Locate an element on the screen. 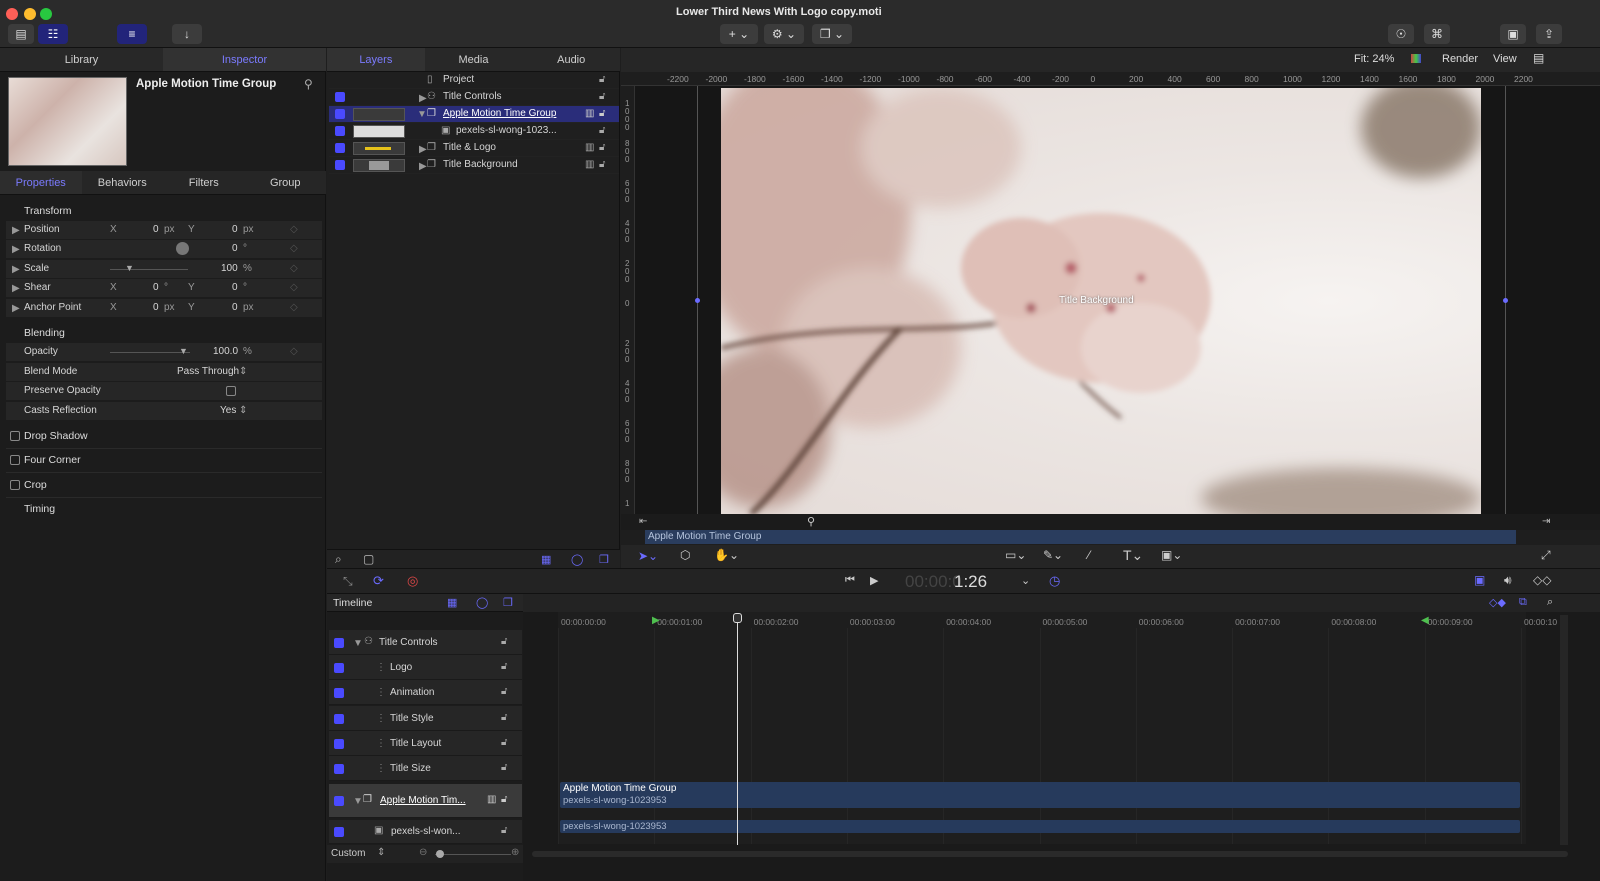 This screenshot has width=1600, height=881. zoom-icon: ⌕ is located at coordinates (1550, 602).